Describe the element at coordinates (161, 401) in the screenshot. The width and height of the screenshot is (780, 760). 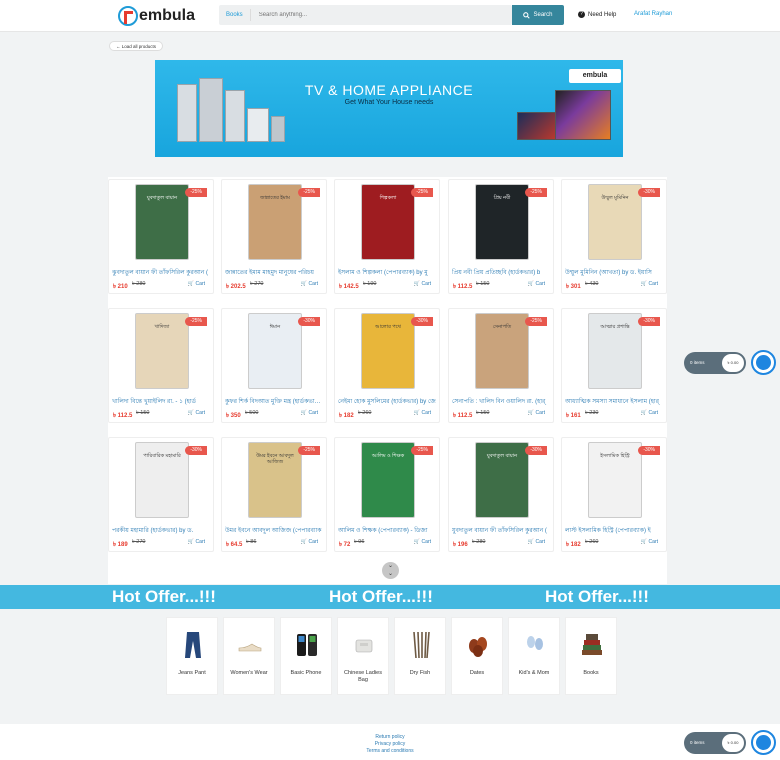
I see `product-title: খালিদা বিন্তে খুয়াইলিদ রা. - ১ (হার্ড` at that location.